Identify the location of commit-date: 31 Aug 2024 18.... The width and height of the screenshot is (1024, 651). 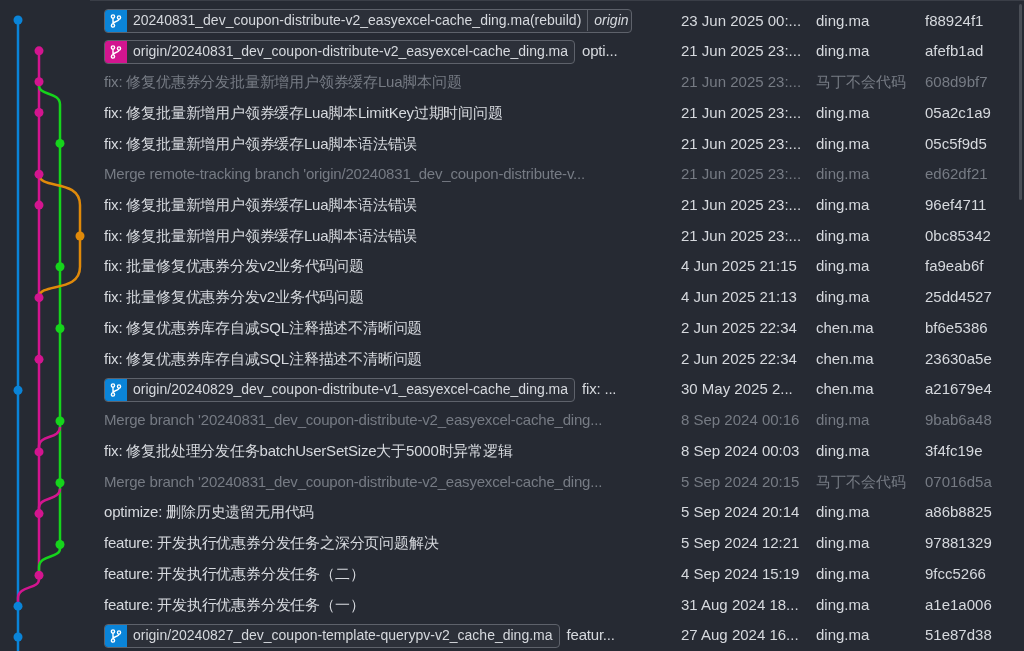
(740, 604).